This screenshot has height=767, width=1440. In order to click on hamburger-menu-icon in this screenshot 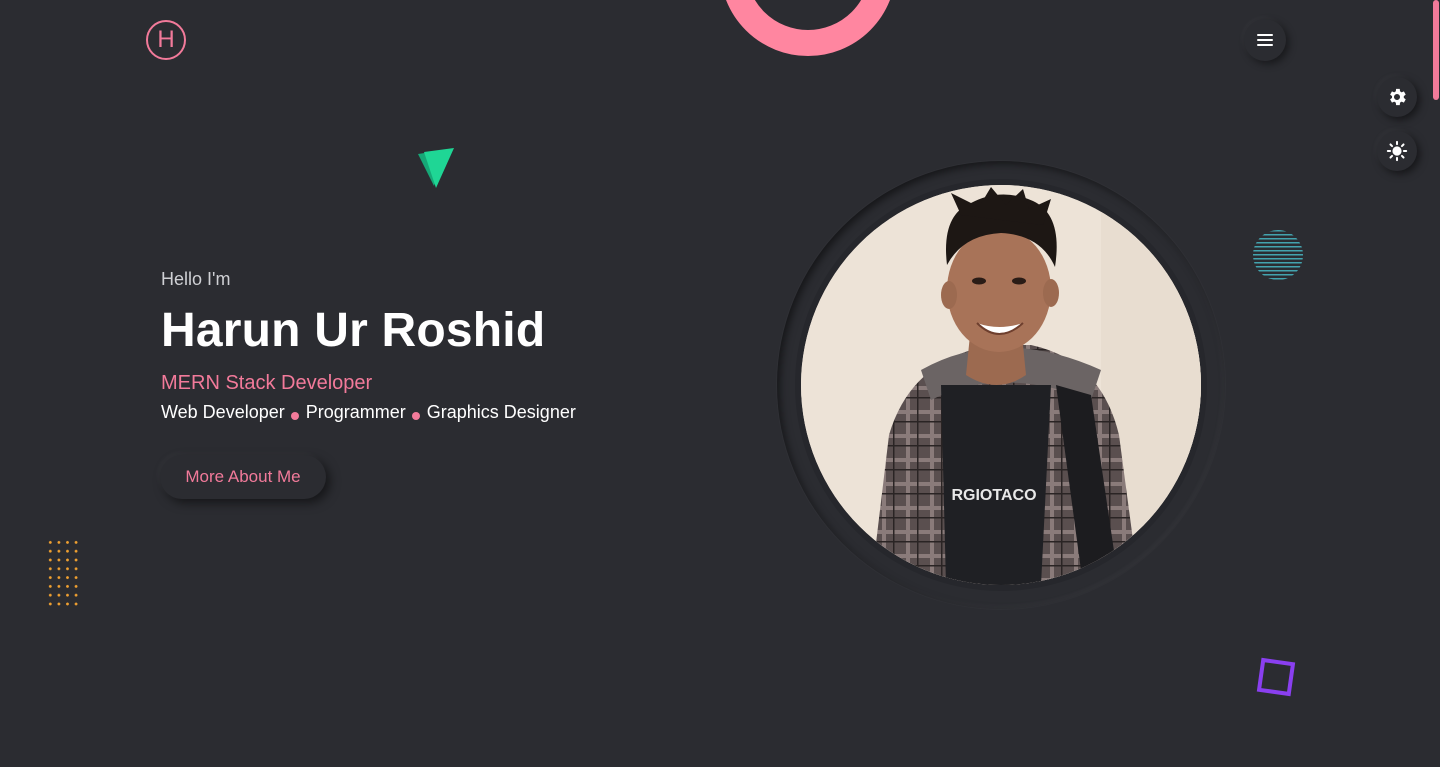, I will do `click(1265, 40)`.